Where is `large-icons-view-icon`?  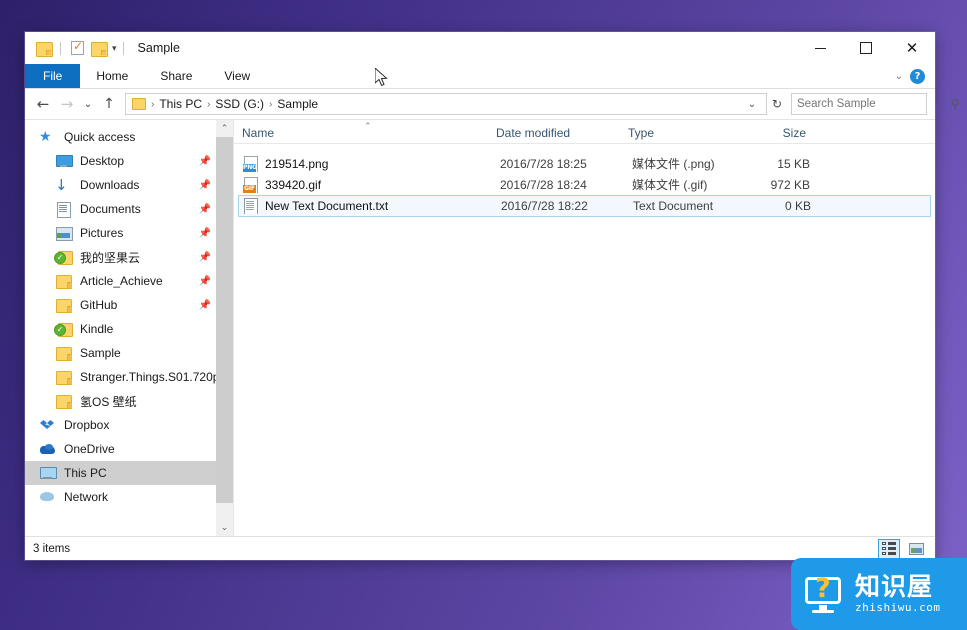
large-icons-view-icon is located at coordinates (916, 548).